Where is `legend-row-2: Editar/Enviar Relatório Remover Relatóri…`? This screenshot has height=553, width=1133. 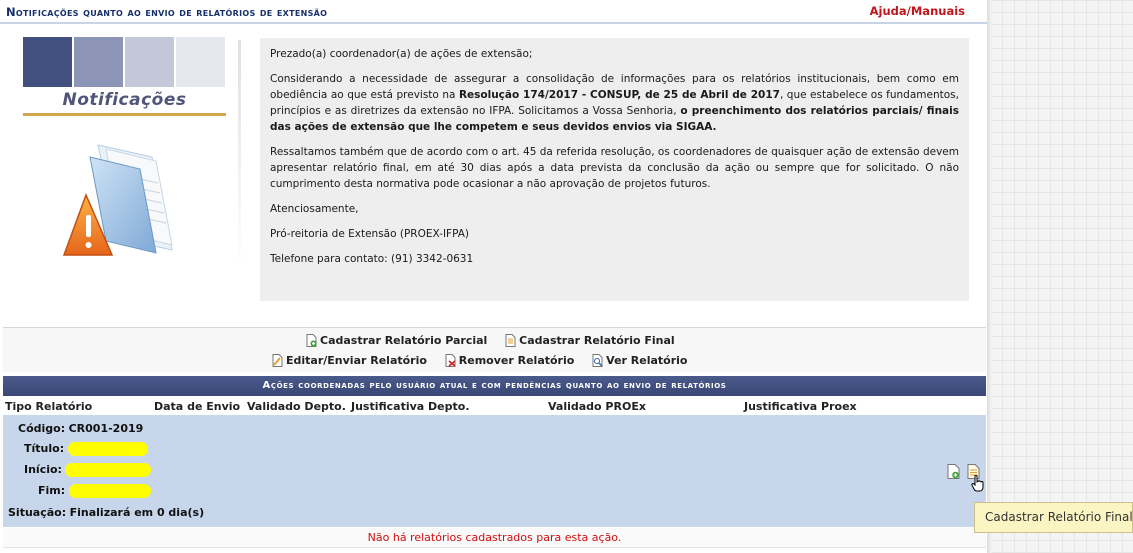
legend-row-2: Editar/Enviar Relatório Remover Relatóri… is located at coordinates (486, 362).